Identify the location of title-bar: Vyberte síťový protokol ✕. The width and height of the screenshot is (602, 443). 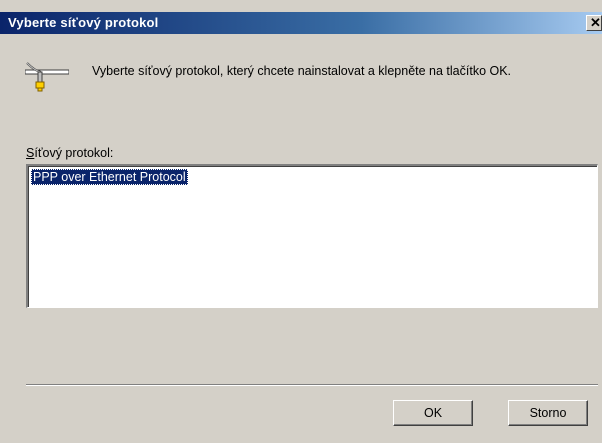
(301, 23).